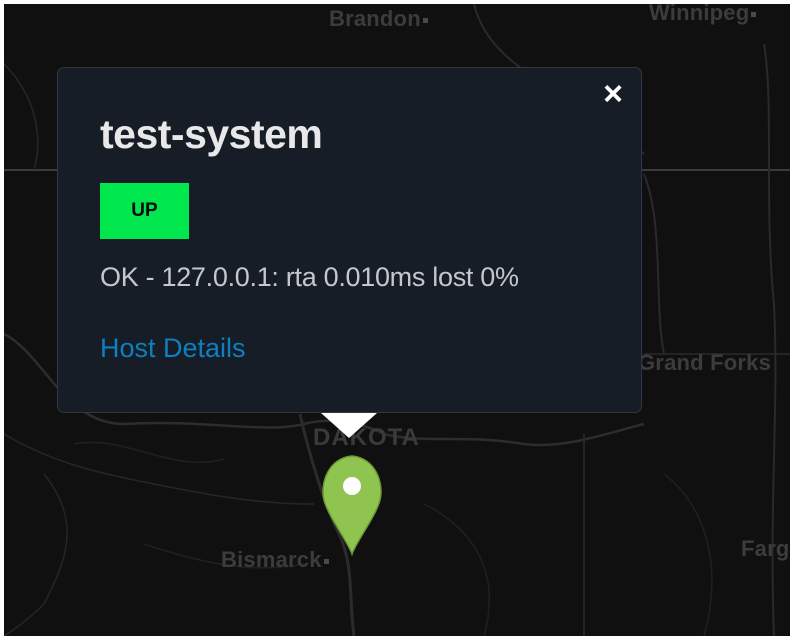 This screenshot has width=793, height=640. What do you see at coordinates (703, 15) in the screenshot?
I see `city-label-winnipeg: Winnipeg` at bounding box center [703, 15].